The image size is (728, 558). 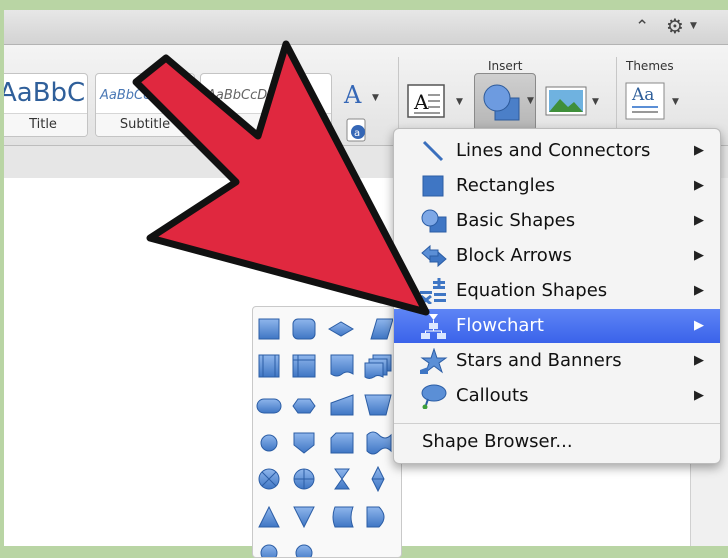 I want to click on sort-shape, so click(x=378, y=479).